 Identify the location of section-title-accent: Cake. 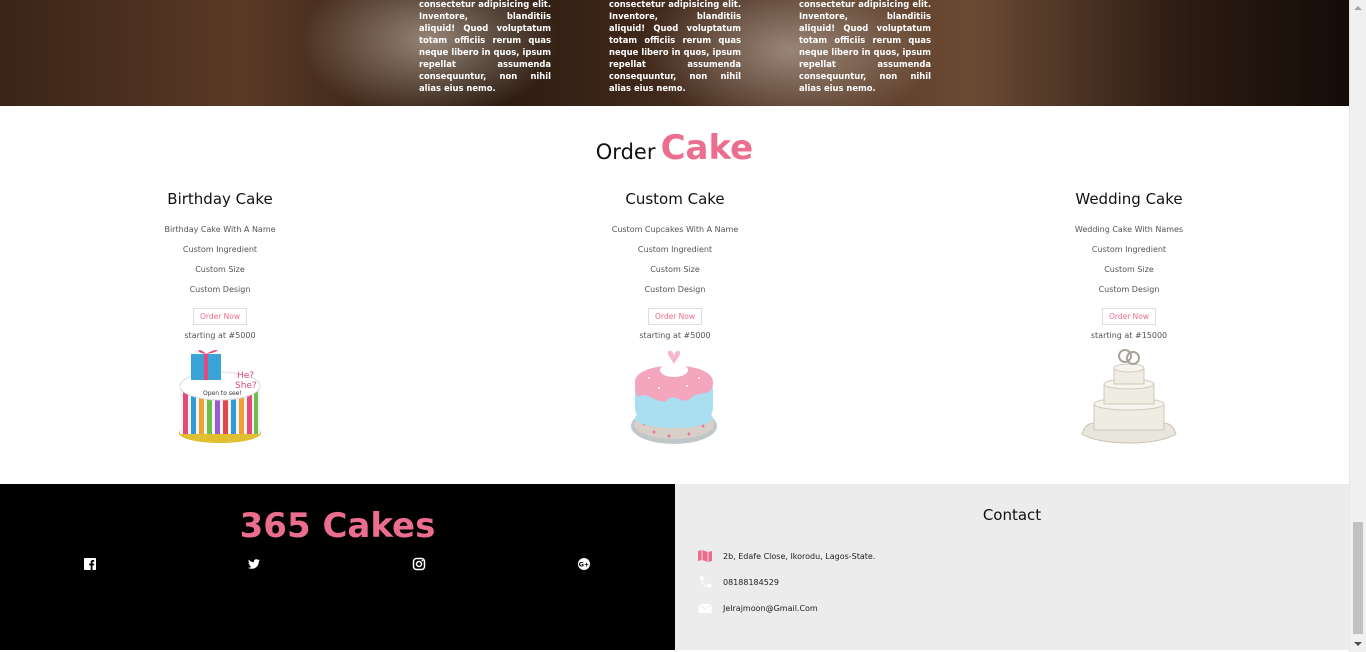
(707, 148).